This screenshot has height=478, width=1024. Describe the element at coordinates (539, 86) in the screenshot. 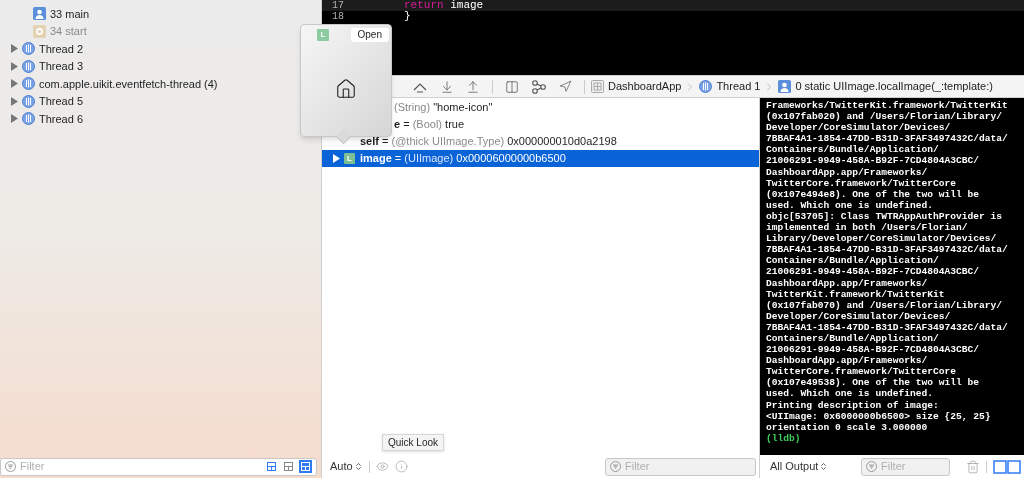

I see `memory-graph-icon` at that location.